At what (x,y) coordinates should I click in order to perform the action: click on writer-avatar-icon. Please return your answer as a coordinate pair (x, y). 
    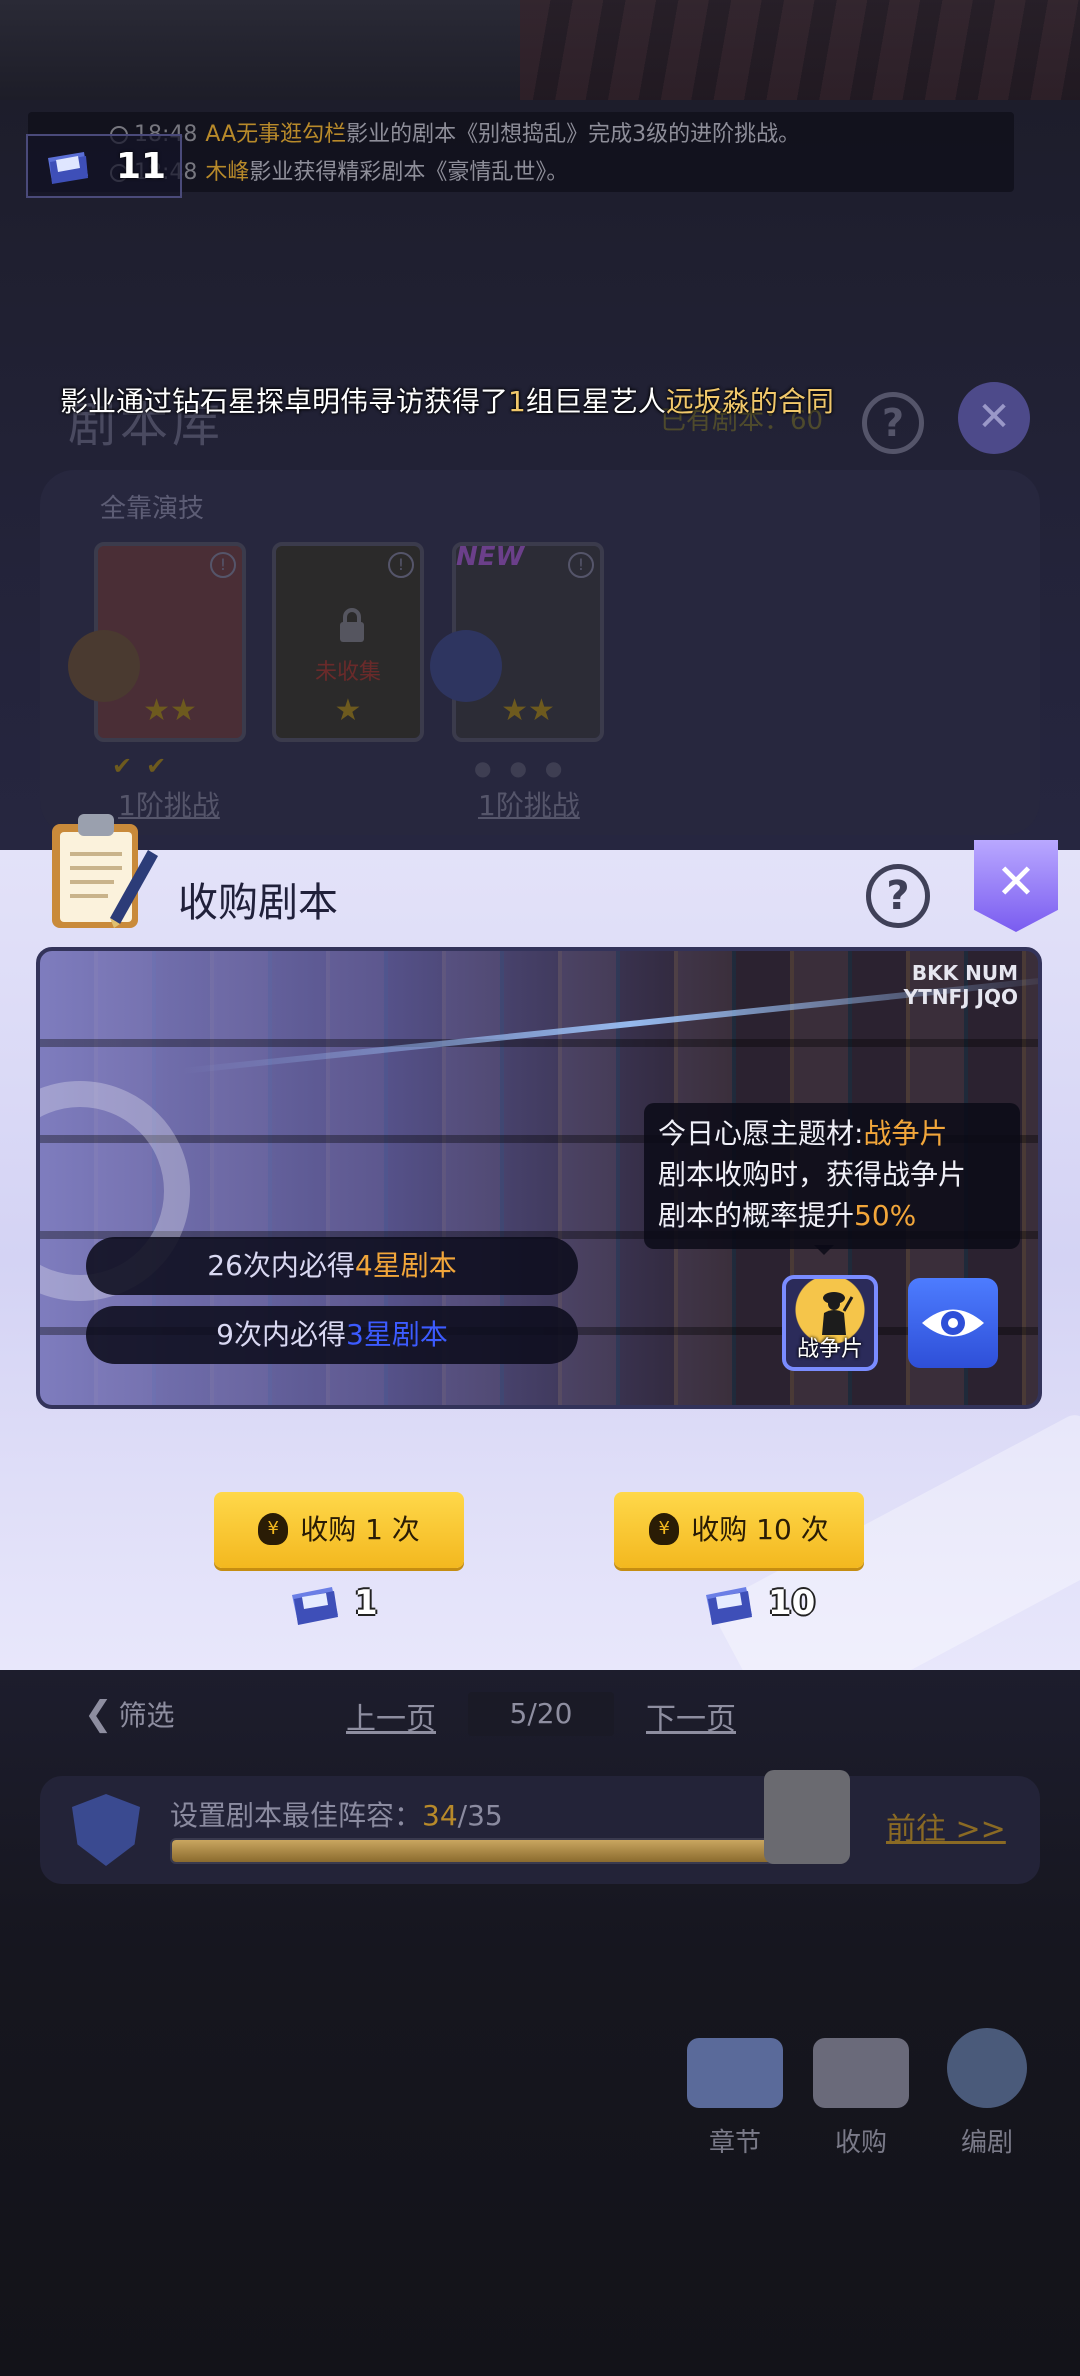
    Looking at the image, I should click on (987, 2068).